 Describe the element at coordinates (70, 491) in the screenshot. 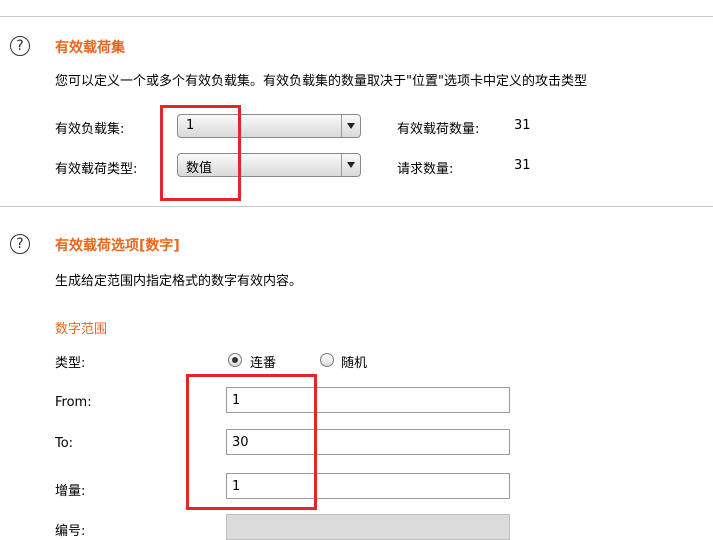

I see `step-label: 增量:` at that location.